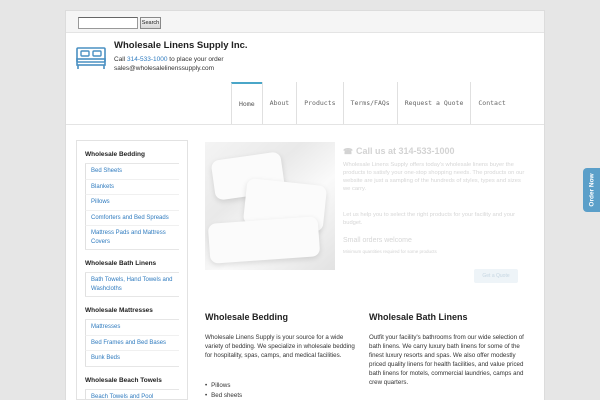  What do you see at coordinates (418, 317) in the screenshot?
I see `bath-title: Wholesale Bath Linens` at bounding box center [418, 317].